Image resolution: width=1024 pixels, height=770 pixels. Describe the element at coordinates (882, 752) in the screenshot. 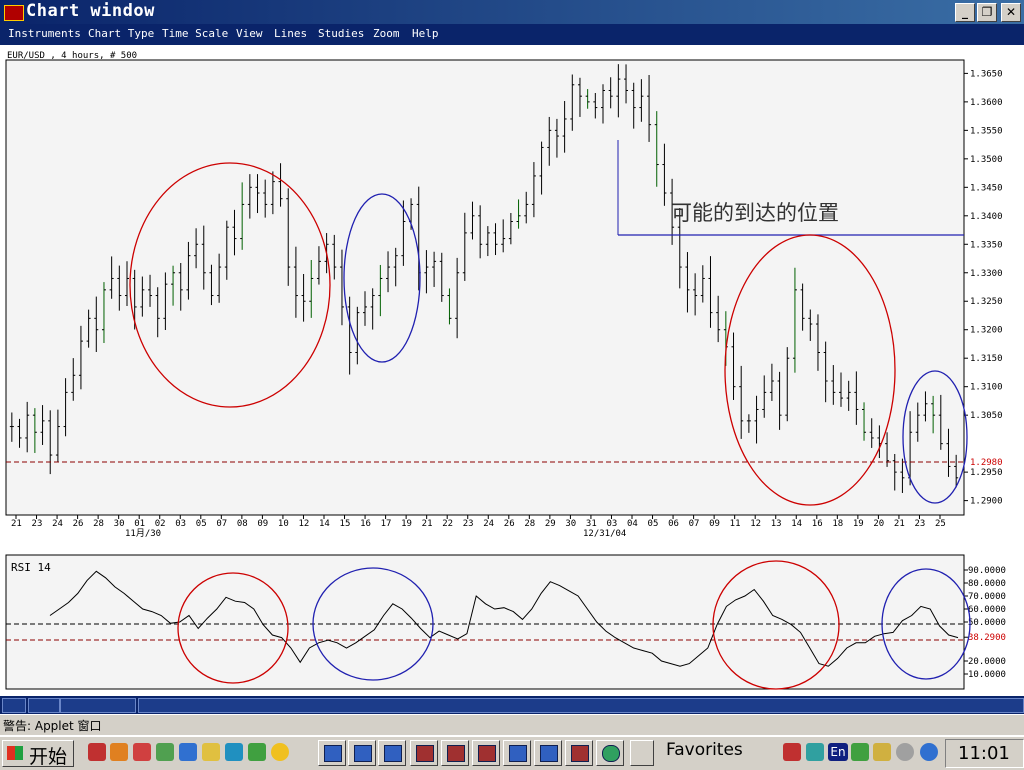

I see `volume-icon` at that location.